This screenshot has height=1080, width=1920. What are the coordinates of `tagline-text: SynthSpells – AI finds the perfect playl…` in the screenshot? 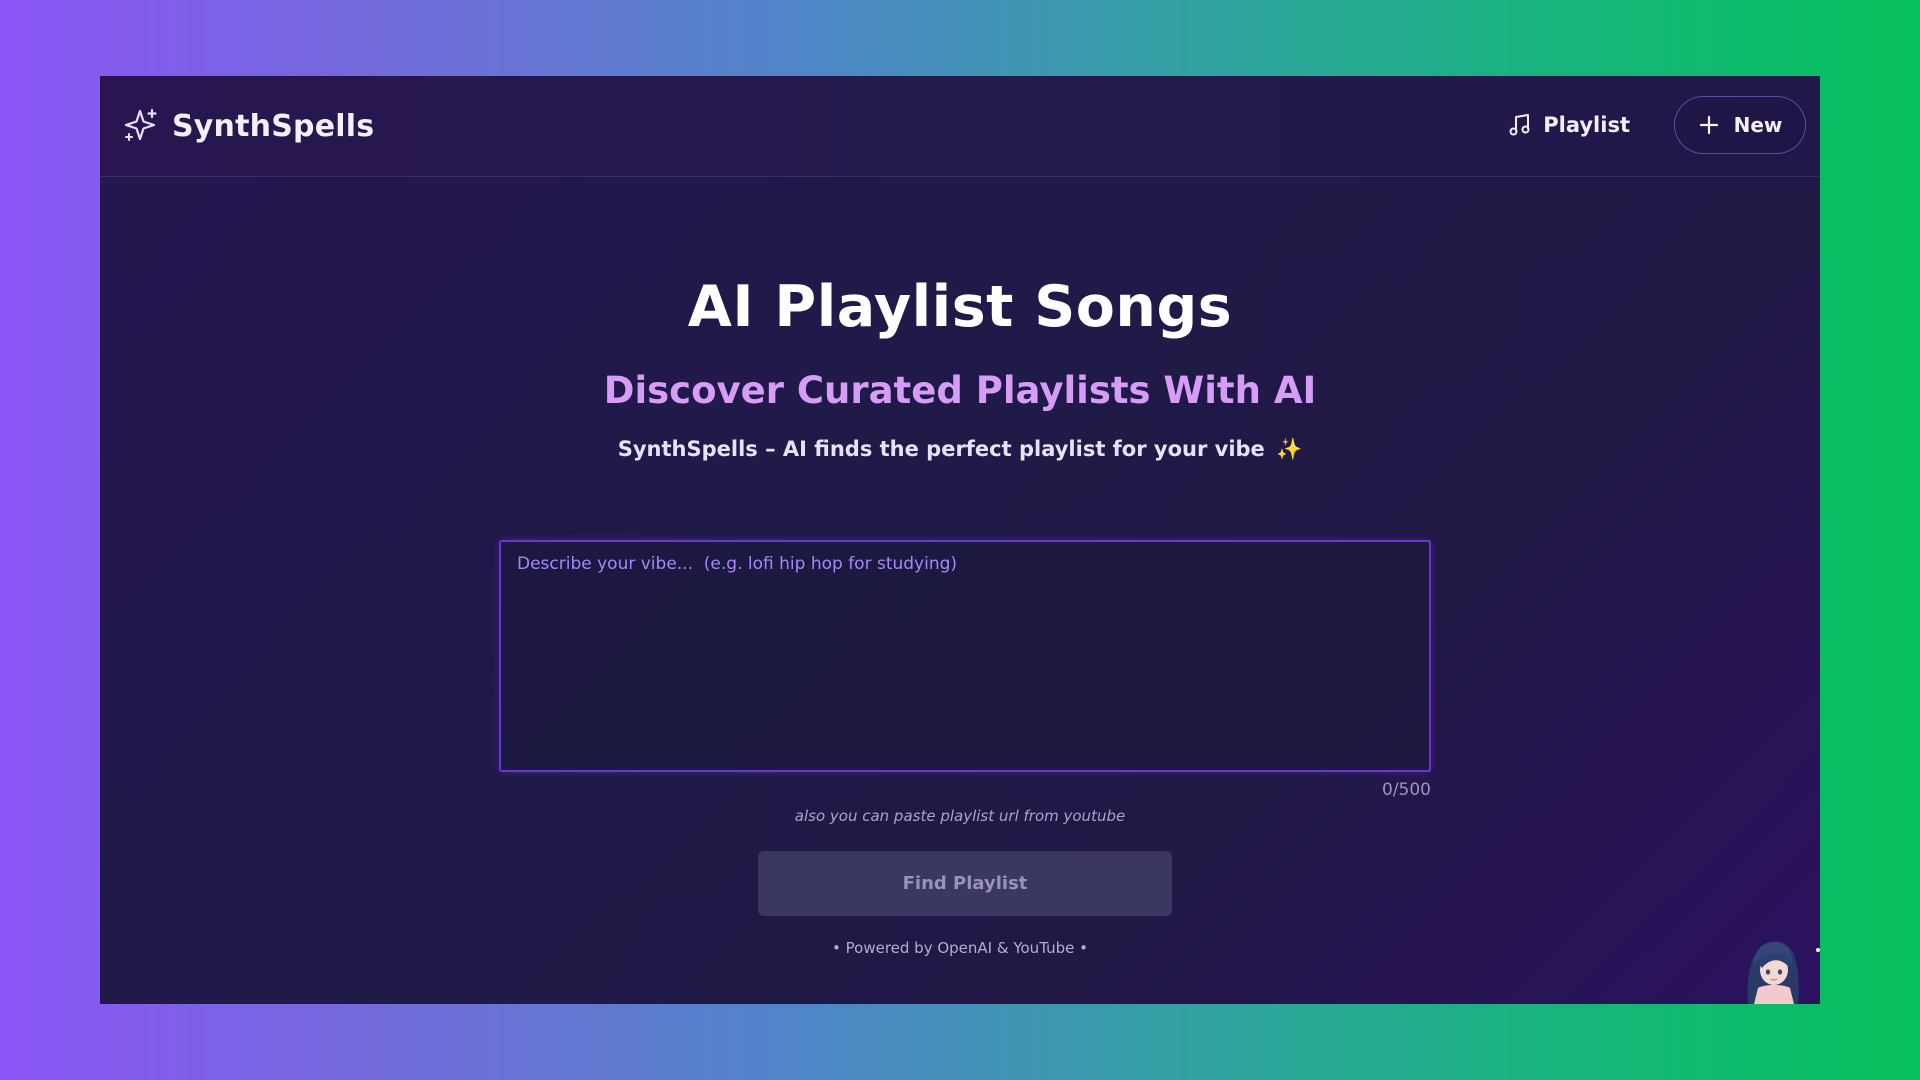 It's located at (941, 449).